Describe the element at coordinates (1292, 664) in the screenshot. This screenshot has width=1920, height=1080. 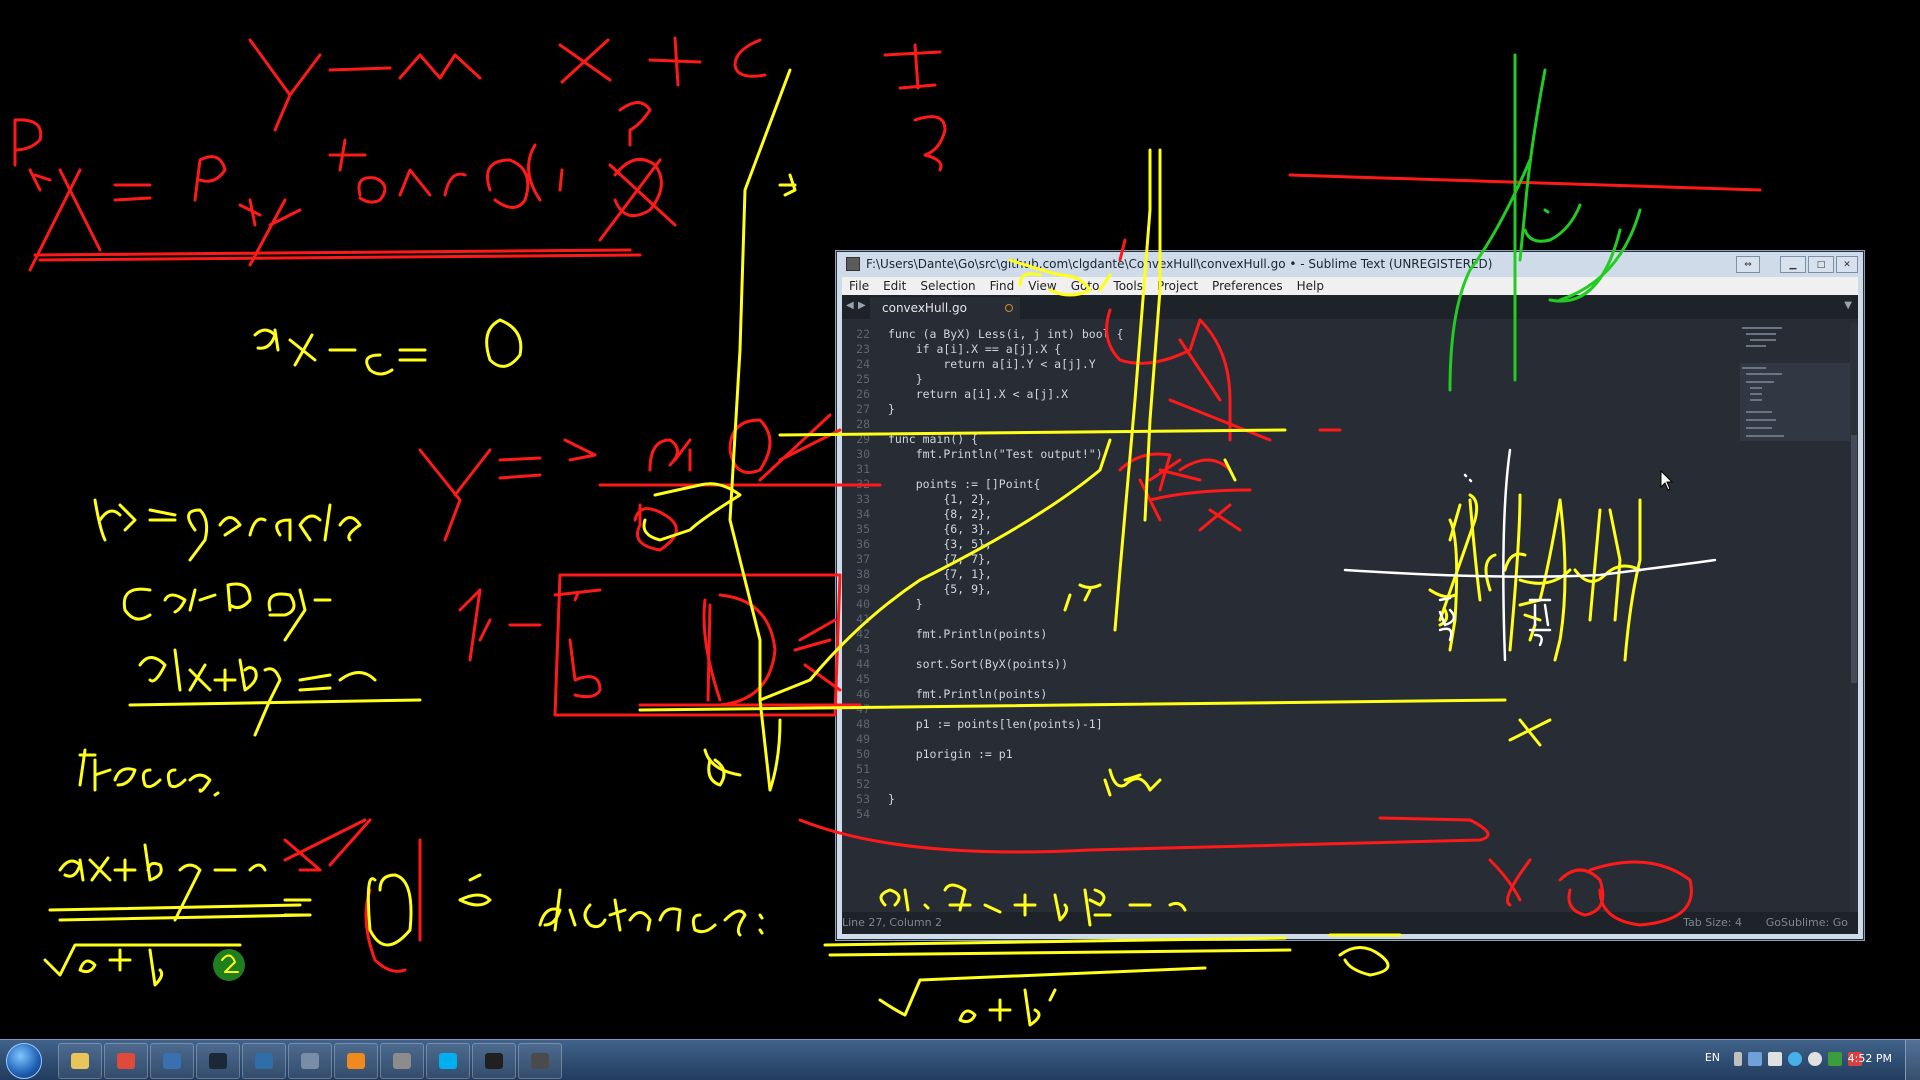
I see `code-line: 44 sort.Sort(ByX(points))` at that location.